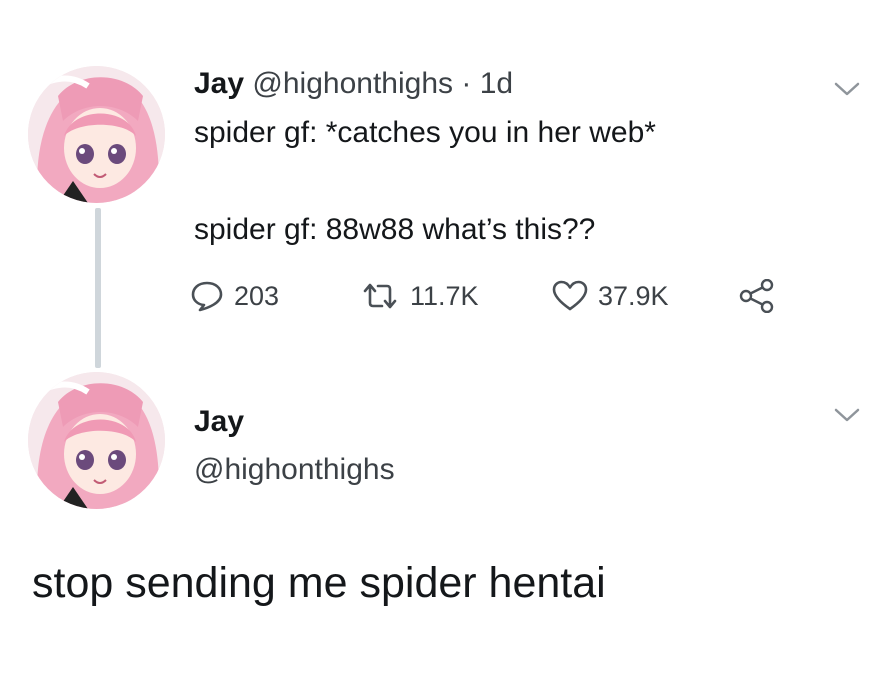 Image resolution: width=891 pixels, height=677 pixels. I want to click on tweet-actions: 203 11.7K 37.9K, so click(500, 296).